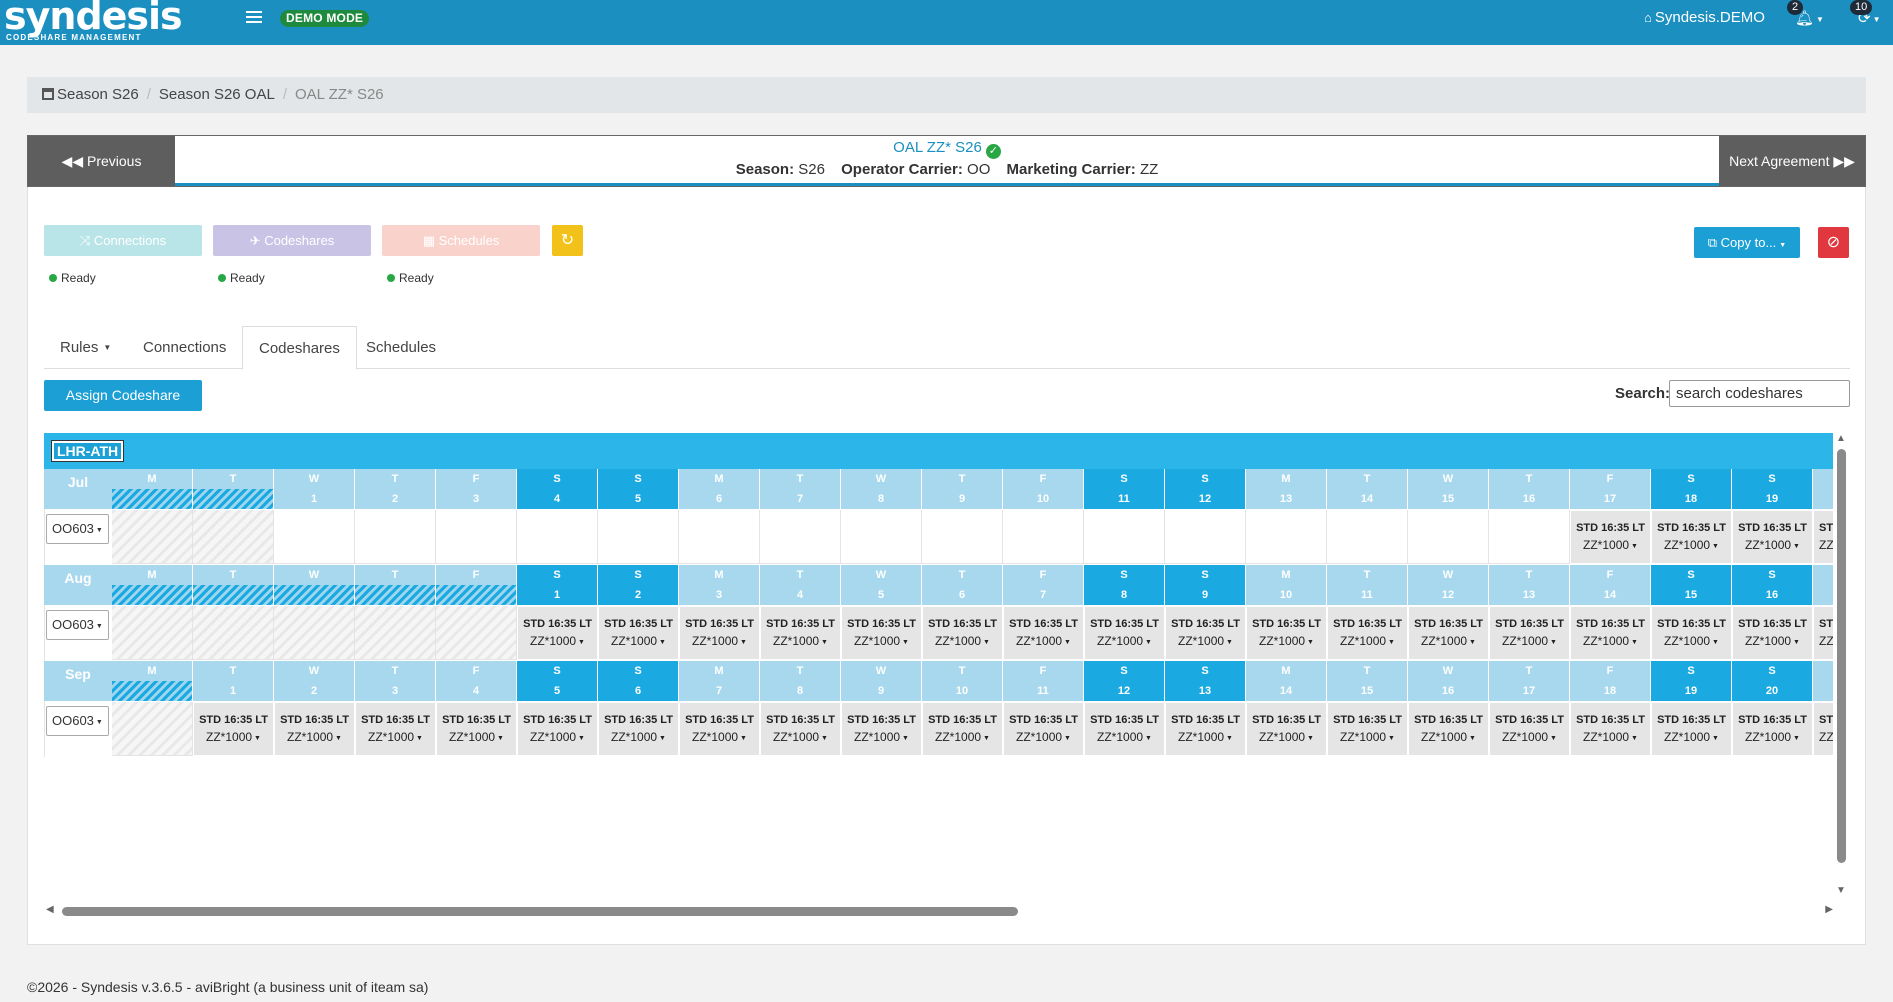 Image resolution: width=1893 pixels, height=1002 pixels. What do you see at coordinates (567, 240) in the screenshot?
I see `refresh-button: ↻` at bounding box center [567, 240].